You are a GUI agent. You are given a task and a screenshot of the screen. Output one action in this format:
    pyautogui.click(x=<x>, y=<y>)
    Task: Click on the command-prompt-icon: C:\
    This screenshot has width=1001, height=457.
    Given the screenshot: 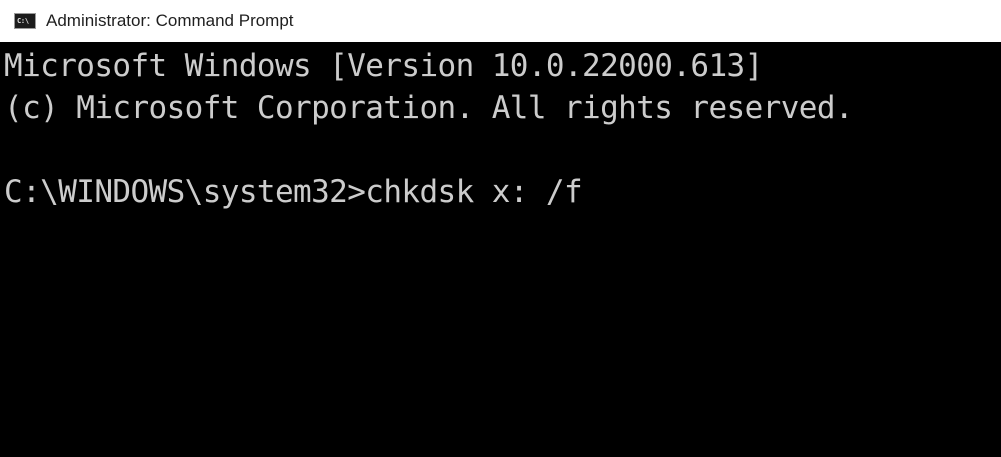 What is the action you would take?
    pyautogui.click(x=25, y=21)
    